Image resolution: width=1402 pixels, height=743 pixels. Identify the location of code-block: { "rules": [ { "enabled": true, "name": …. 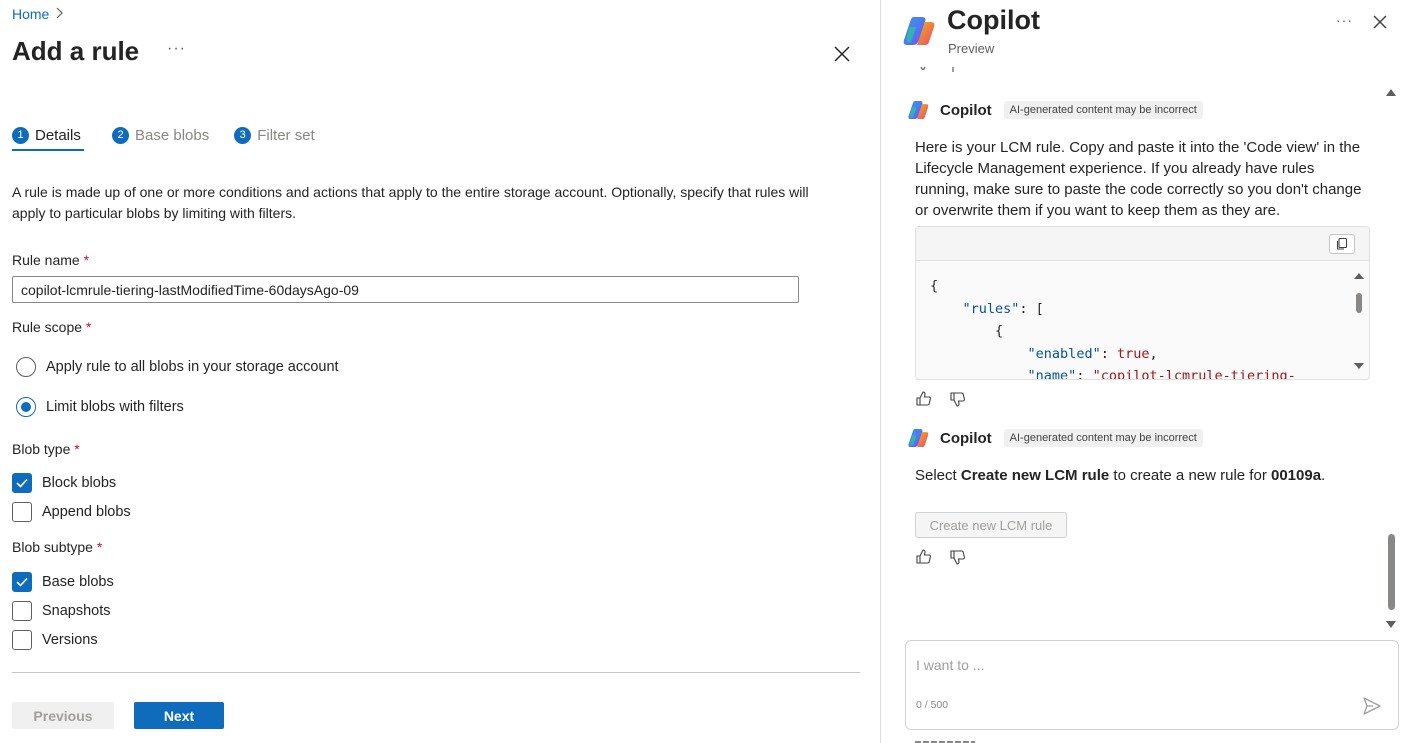
(1142, 303).